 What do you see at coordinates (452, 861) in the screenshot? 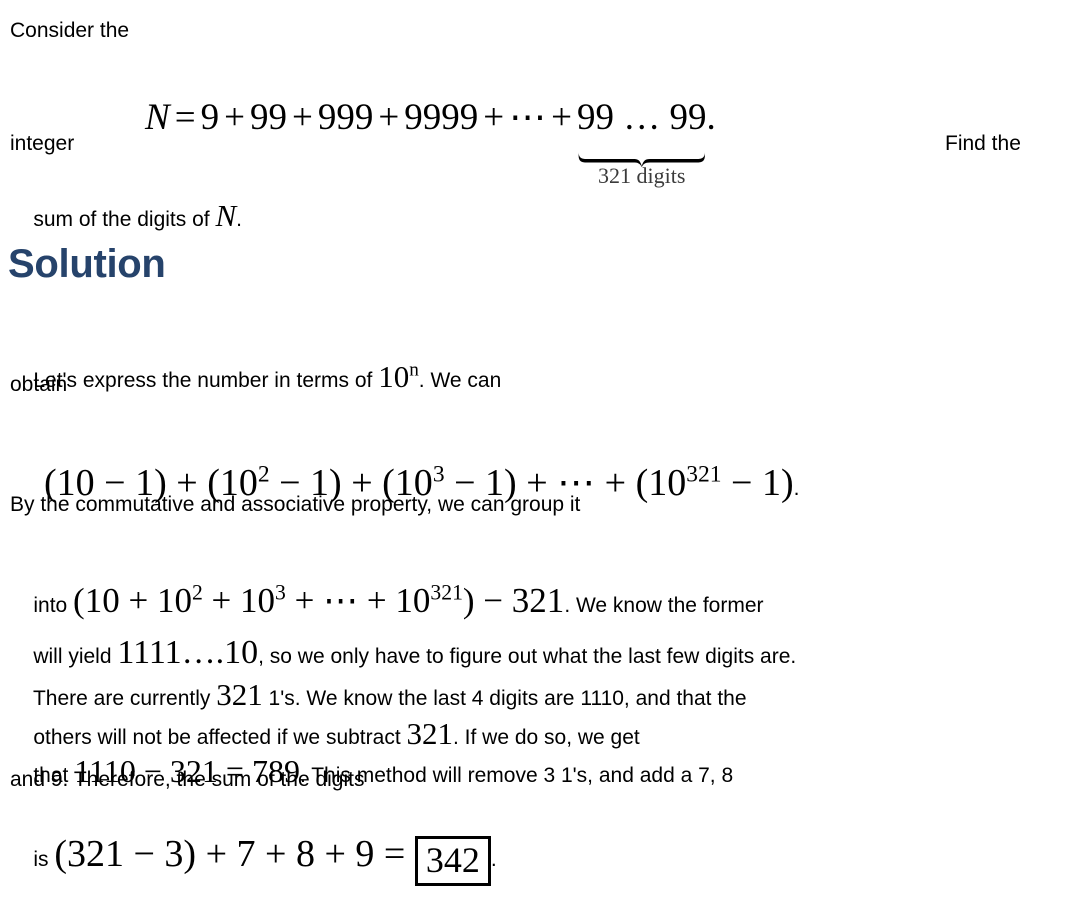
I see `answer-box: 342` at bounding box center [452, 861].